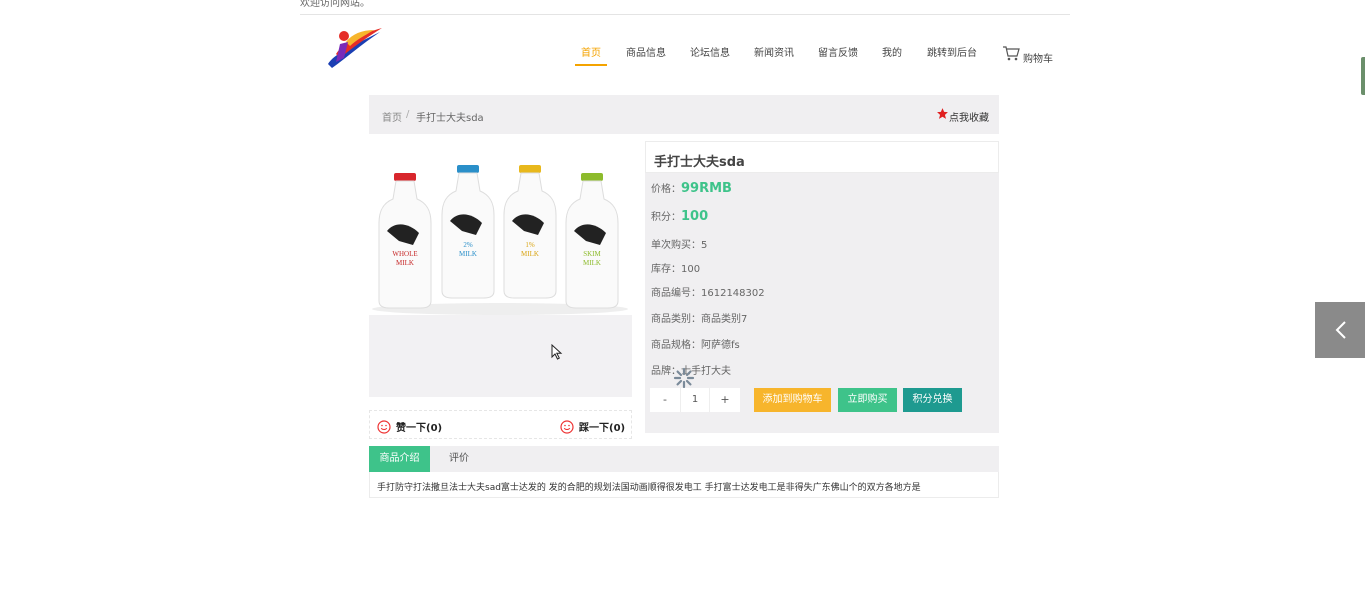 The height and width of the screenshot is (612, 1365). Describe the element at coordinates (450, 118) in the screenshot. I see `breadcrumb-current: 手打士大夫sda` at that location.